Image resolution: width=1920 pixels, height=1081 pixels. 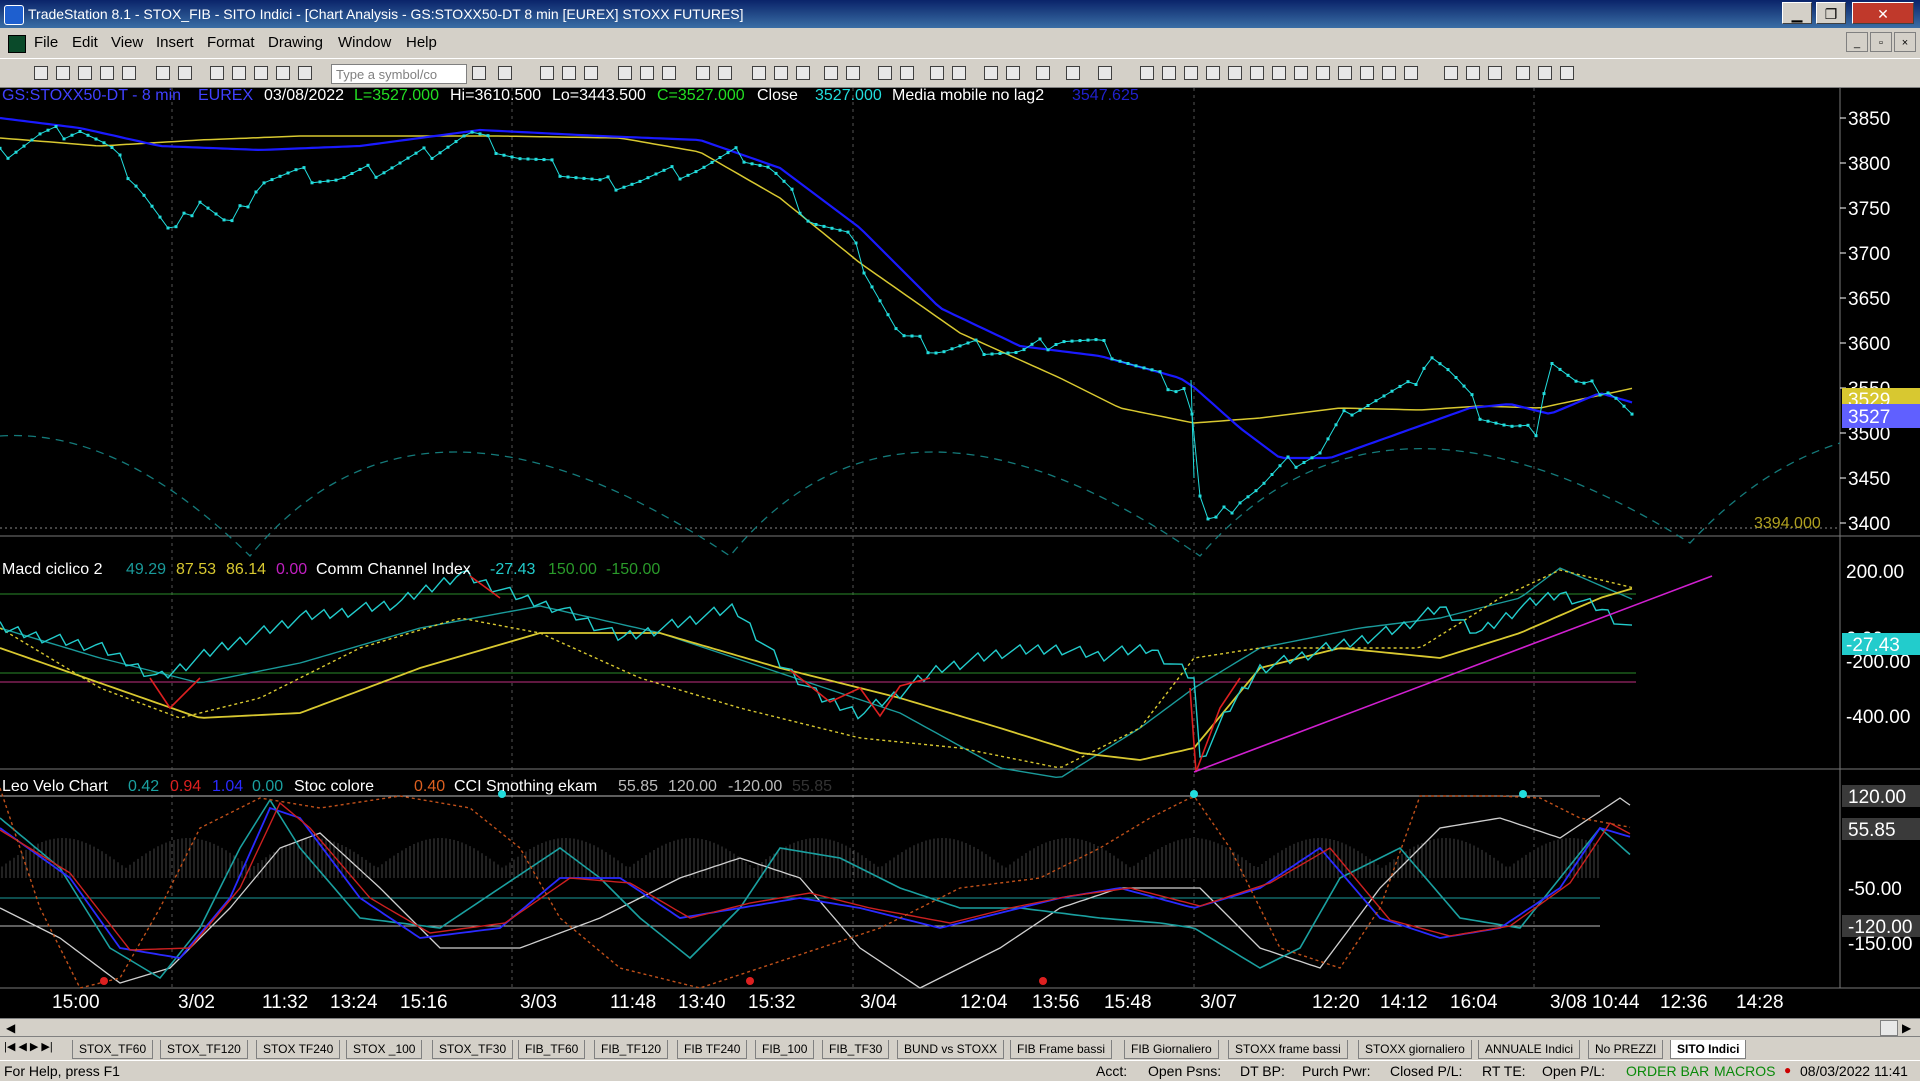 What do you see at coordinates (129, 73) in the screenshot?
I see `folder-icon` at bounding box center [129, 73].